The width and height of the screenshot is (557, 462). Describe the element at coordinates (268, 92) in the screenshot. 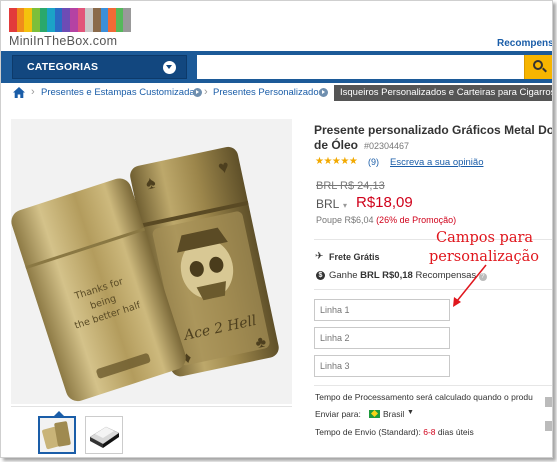

I see `breadcrumb-item-personalized-gifts: Presentes Personalizados` at that location.